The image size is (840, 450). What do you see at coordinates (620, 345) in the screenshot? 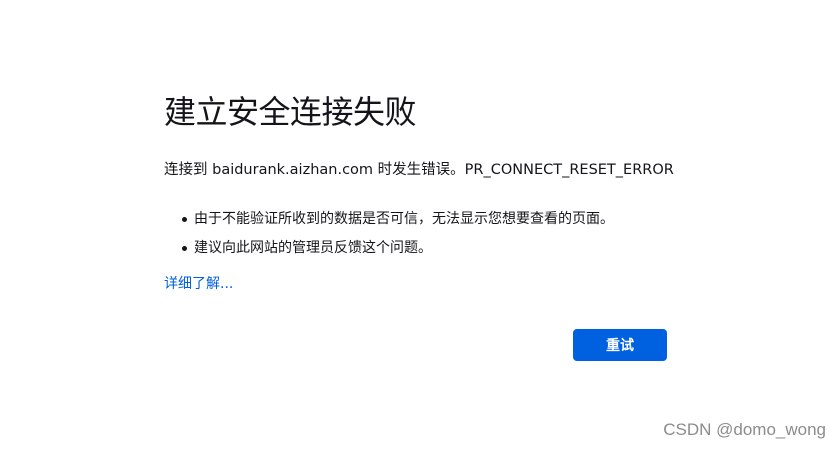
I see `retry-button: 重试` at bounding box center [620, 345].